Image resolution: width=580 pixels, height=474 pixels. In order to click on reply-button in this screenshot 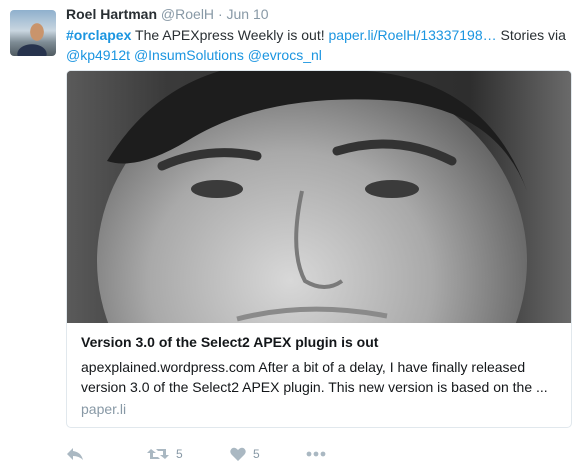, I will do `click(75, 454)`.